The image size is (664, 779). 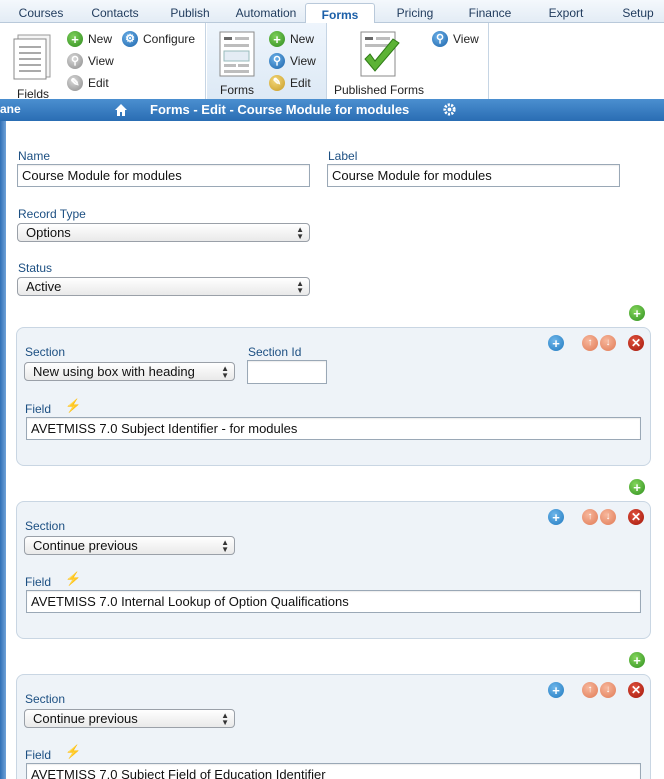 What do you see at coordinates (415, 12) in the screenshot?
I see `tab-pricing: Pricing` at bounding box center [415, 12].